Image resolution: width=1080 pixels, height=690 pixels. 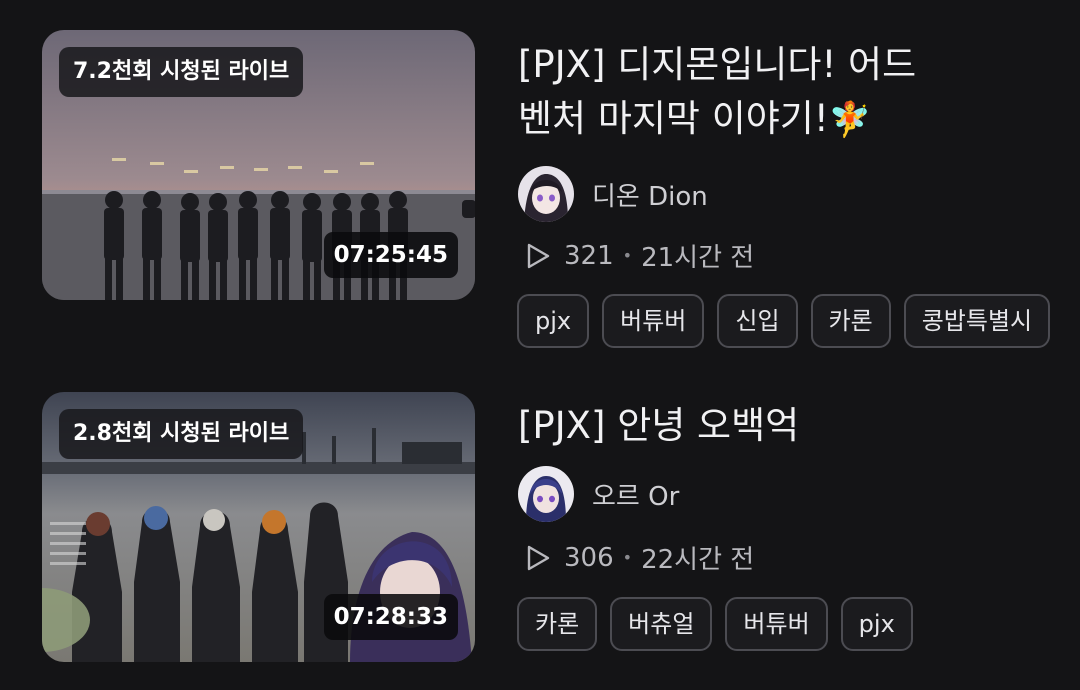 What do you see at coordinates (728, 92) in the screenshot?
I see `video-title: [PJX] 디지몬입니다! 어드벤처 마지막 이야기!🧚` at bounding box center [728, 92].